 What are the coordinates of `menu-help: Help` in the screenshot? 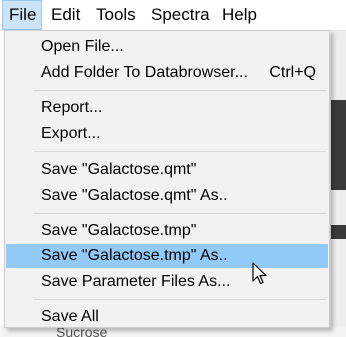 It's located at (239, 15).